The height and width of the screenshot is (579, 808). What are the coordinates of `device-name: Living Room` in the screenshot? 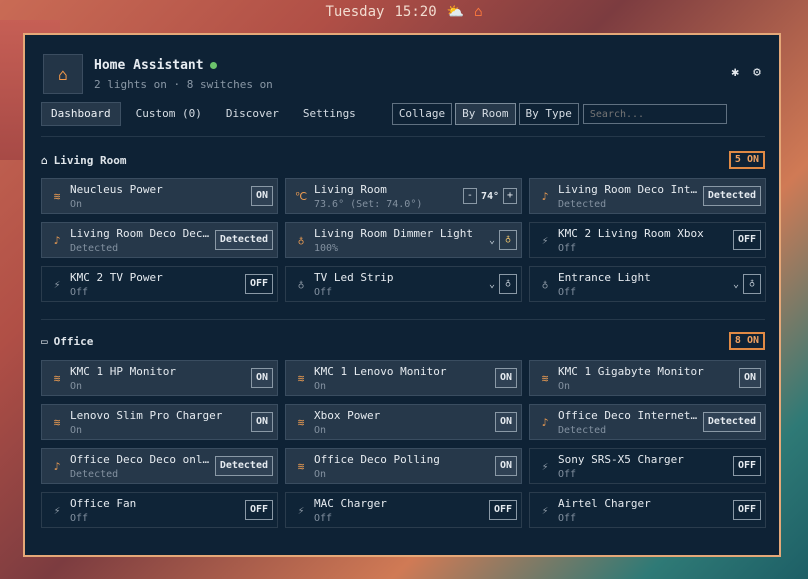 It's located at (350, 189).